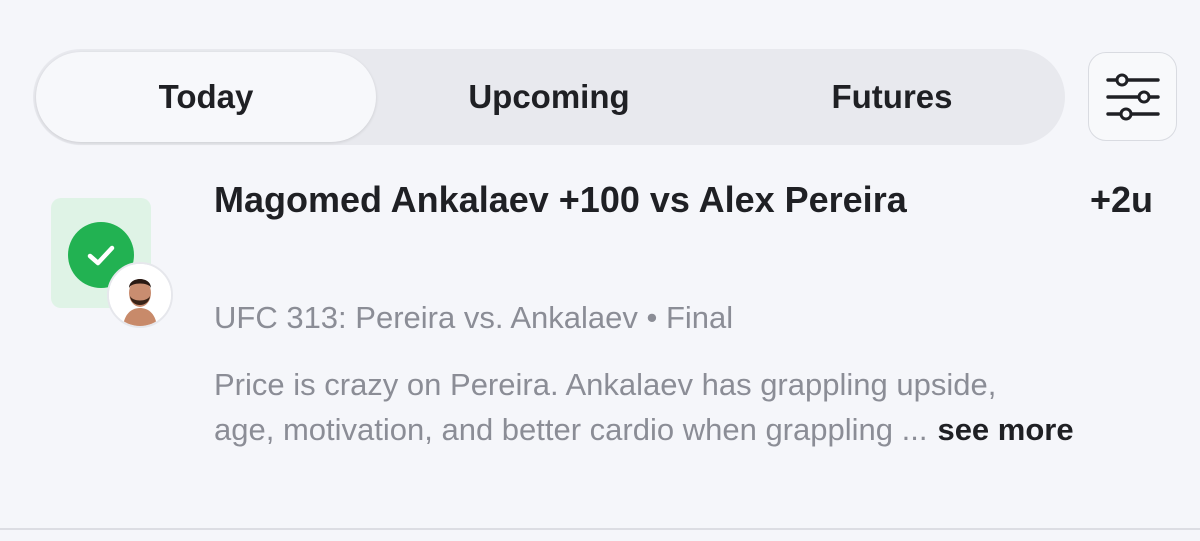 This screenshot has width=1200, height=541. I want to click on event-line: UFC 313: Pereira vs. Ankalaev • Final, so click(473, 318).